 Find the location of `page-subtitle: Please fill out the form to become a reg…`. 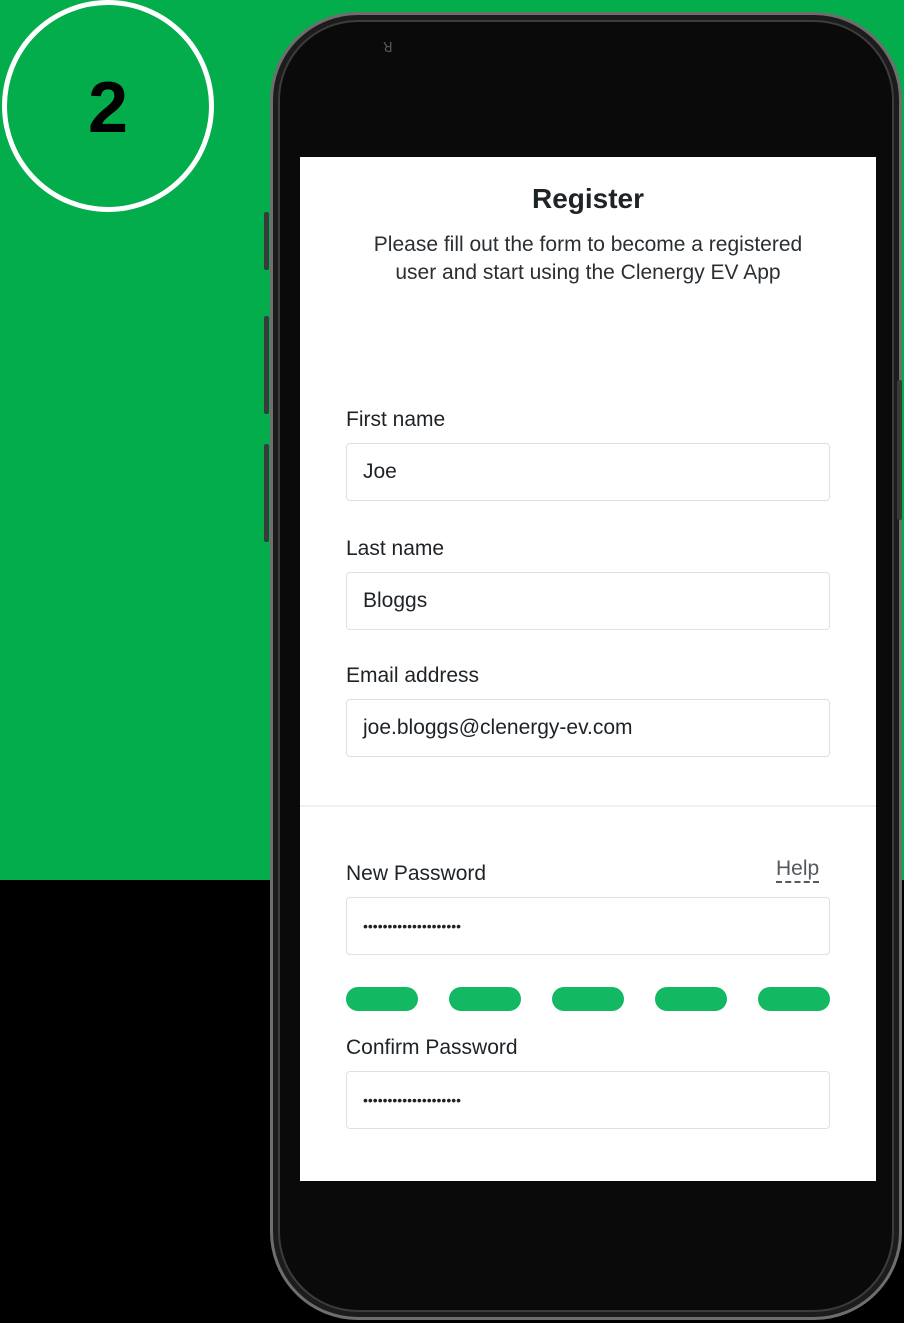

page-subtitle: Please fill out the form to become a reg… is located at coordinates (588, 258).